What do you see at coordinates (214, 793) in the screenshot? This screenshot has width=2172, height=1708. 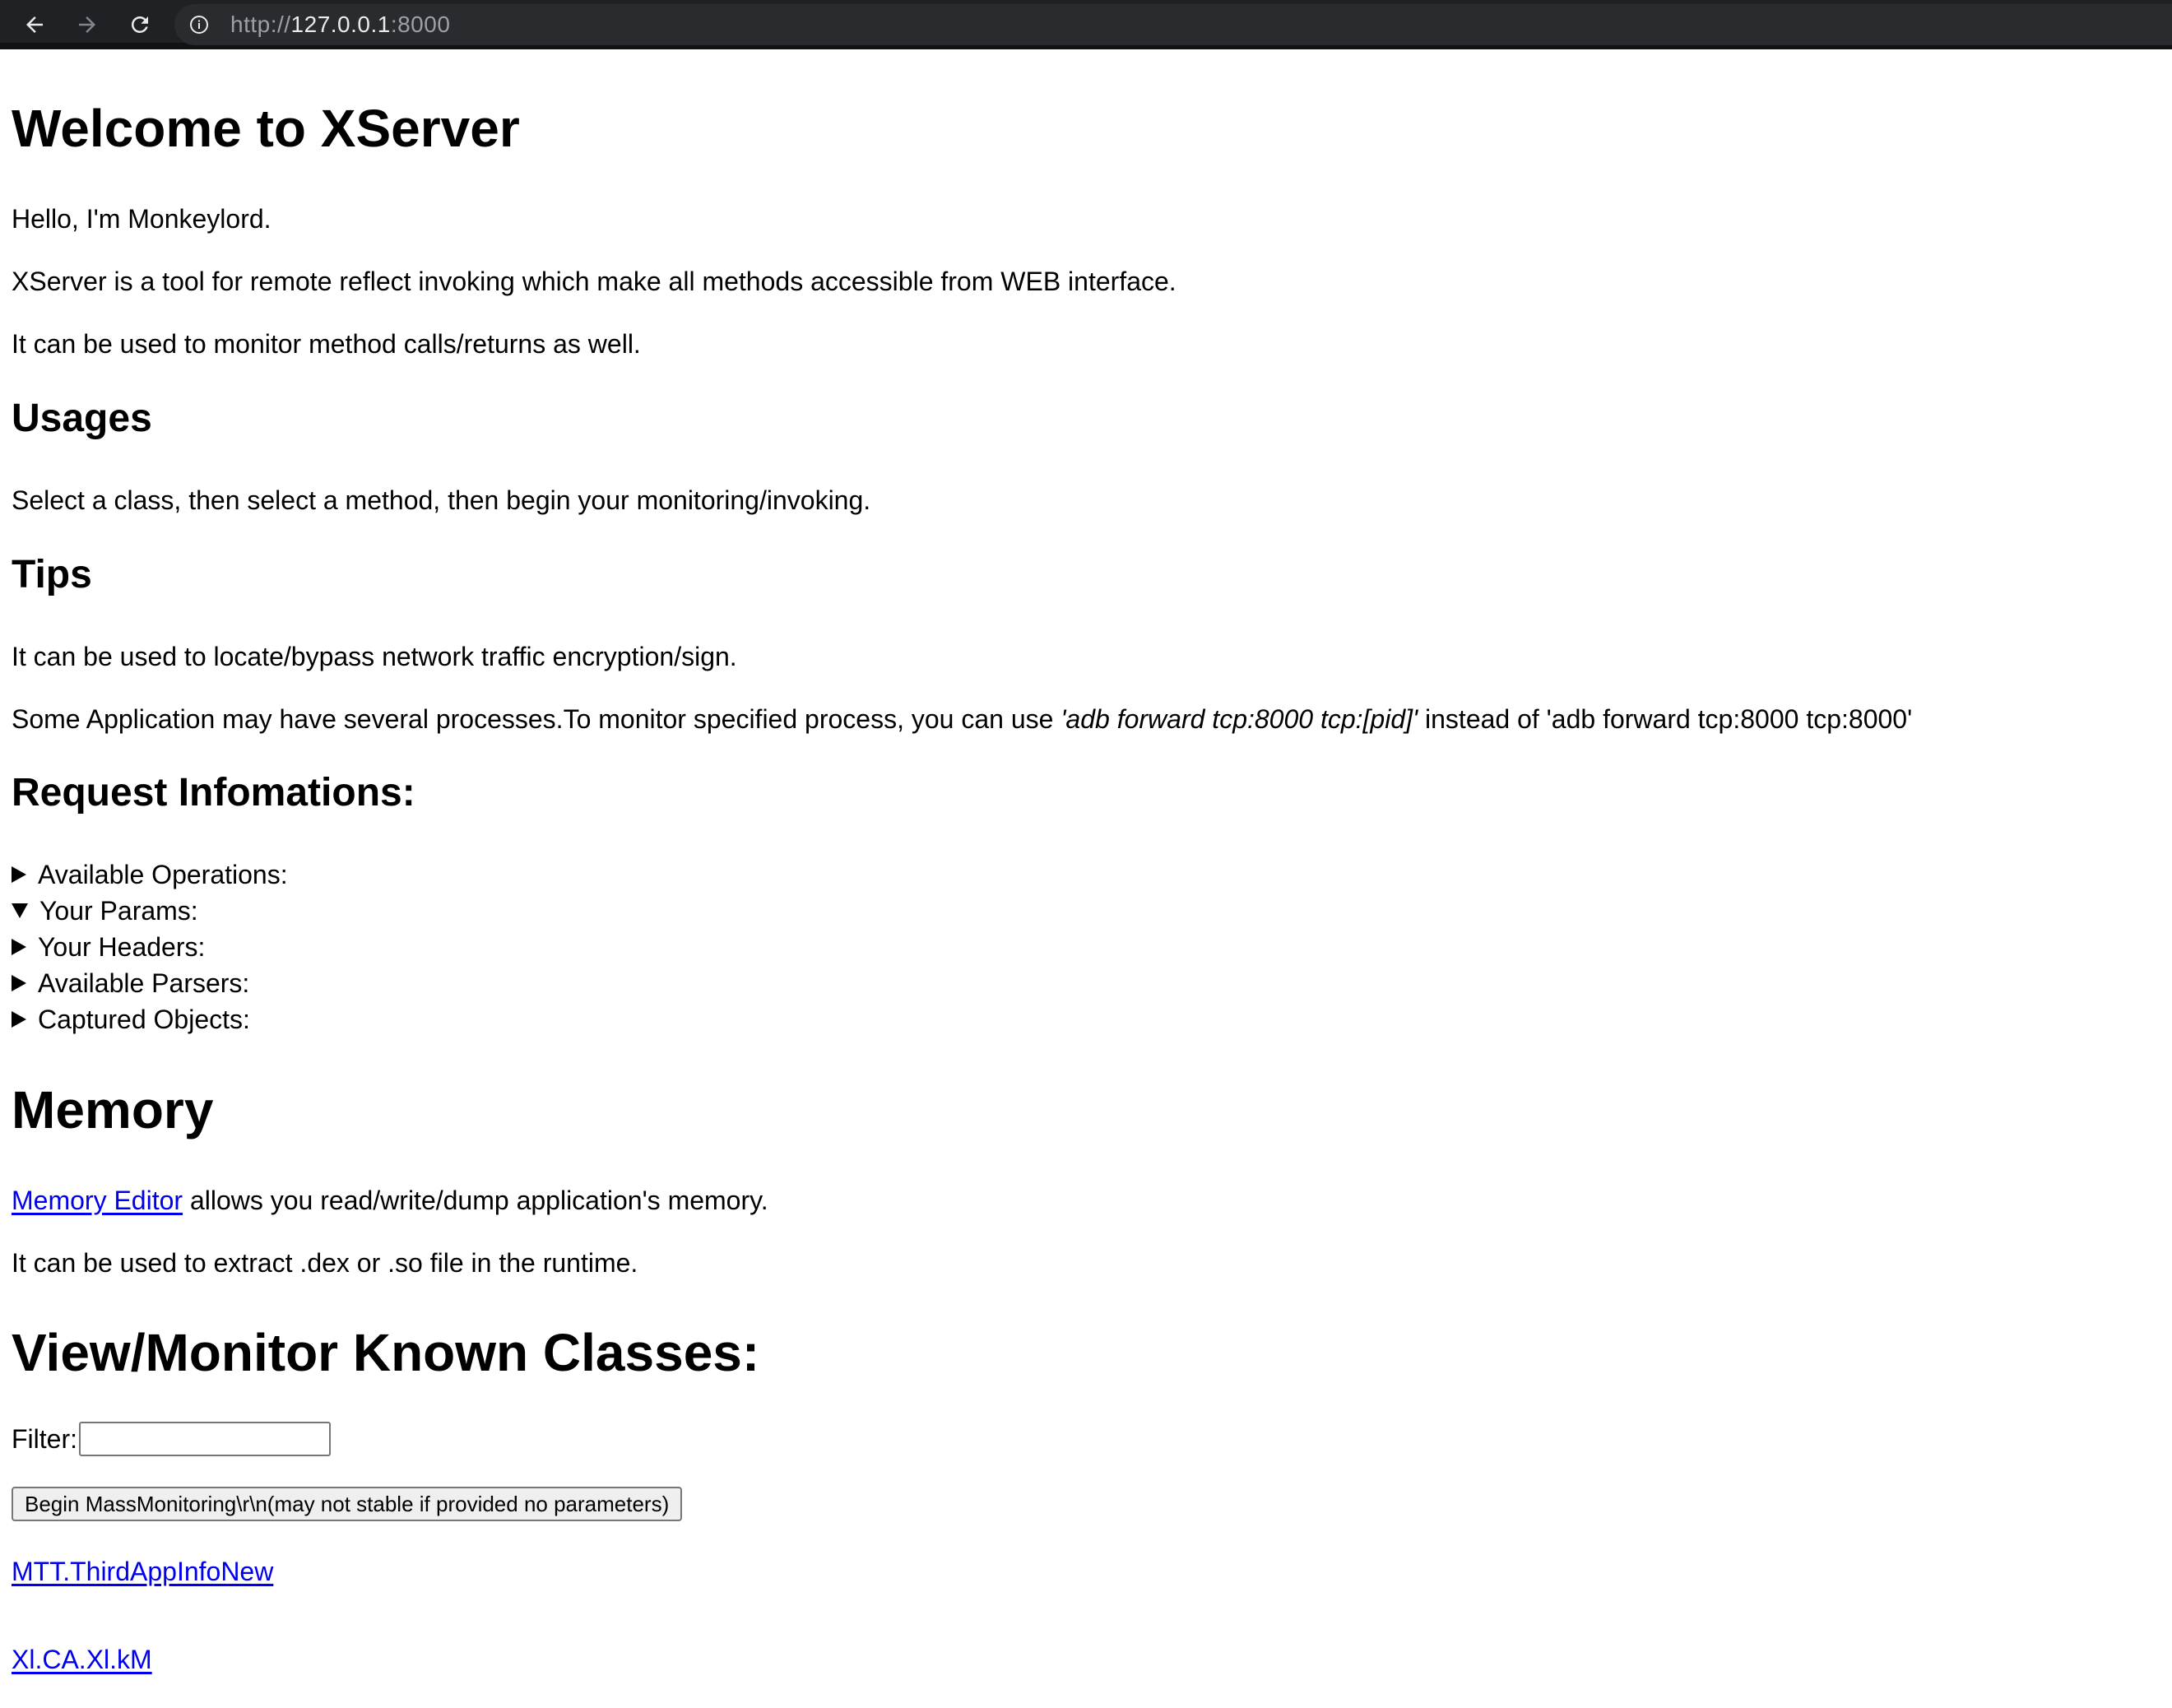 I see `request-heading: Request Infomations:` at bounding box center [214, 793].